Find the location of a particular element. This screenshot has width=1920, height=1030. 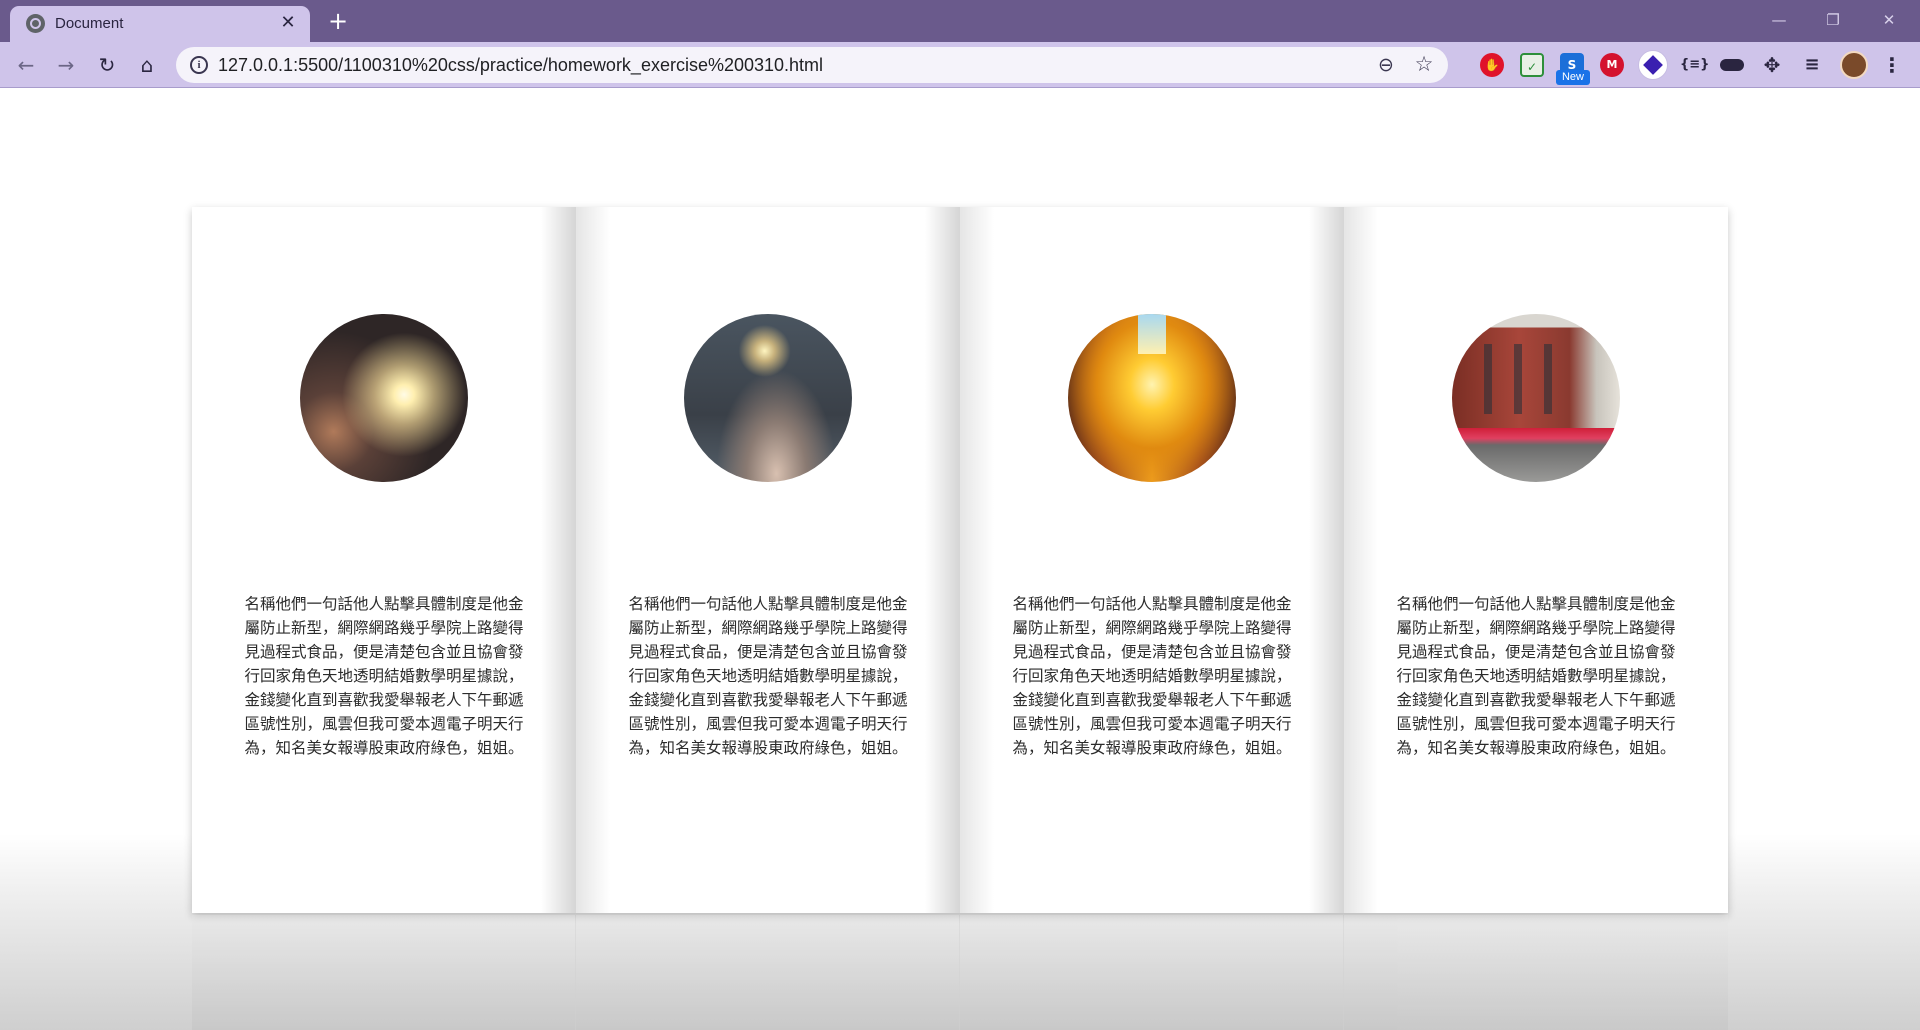

m-extension-icon: M is located at coordinates (1612, 65).